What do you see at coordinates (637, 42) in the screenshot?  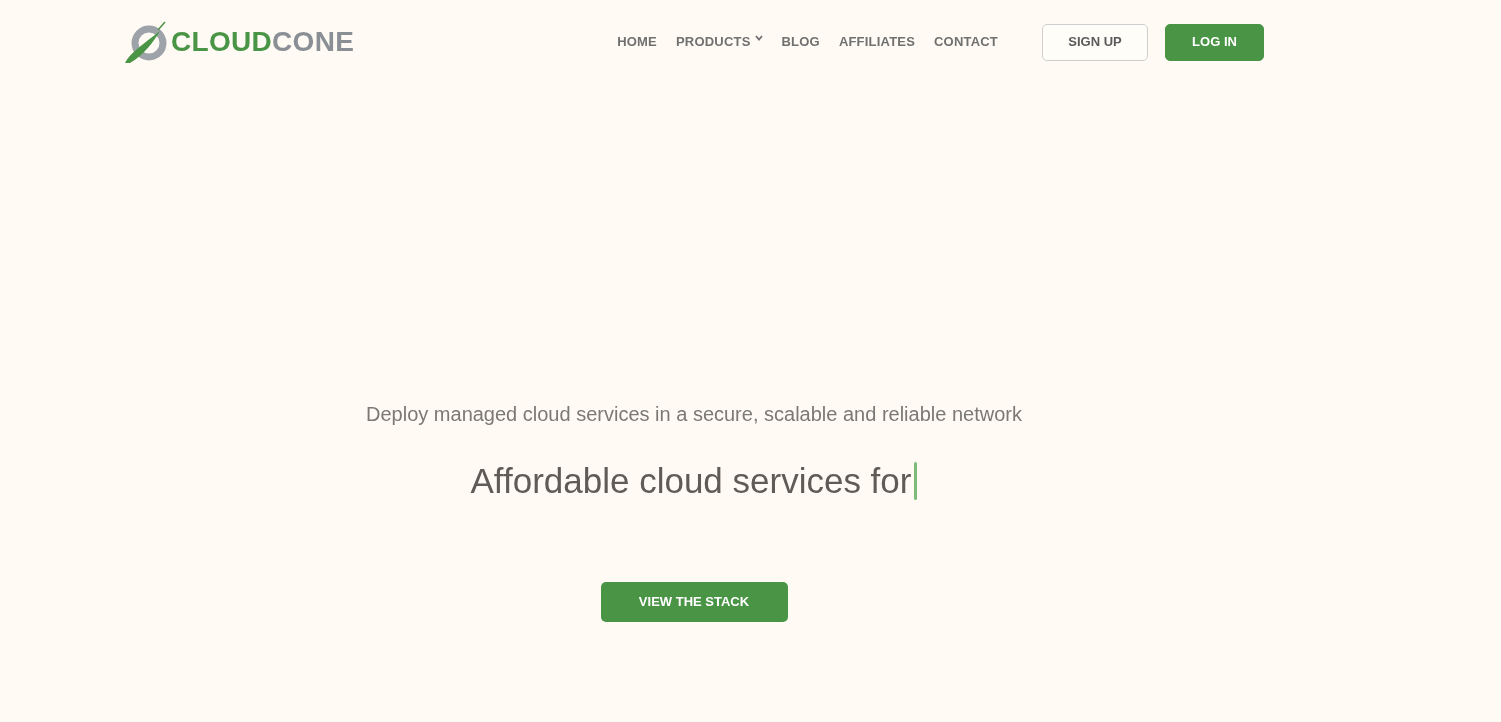 I see `nav-link: HOME` at bounding box center [637, 42].